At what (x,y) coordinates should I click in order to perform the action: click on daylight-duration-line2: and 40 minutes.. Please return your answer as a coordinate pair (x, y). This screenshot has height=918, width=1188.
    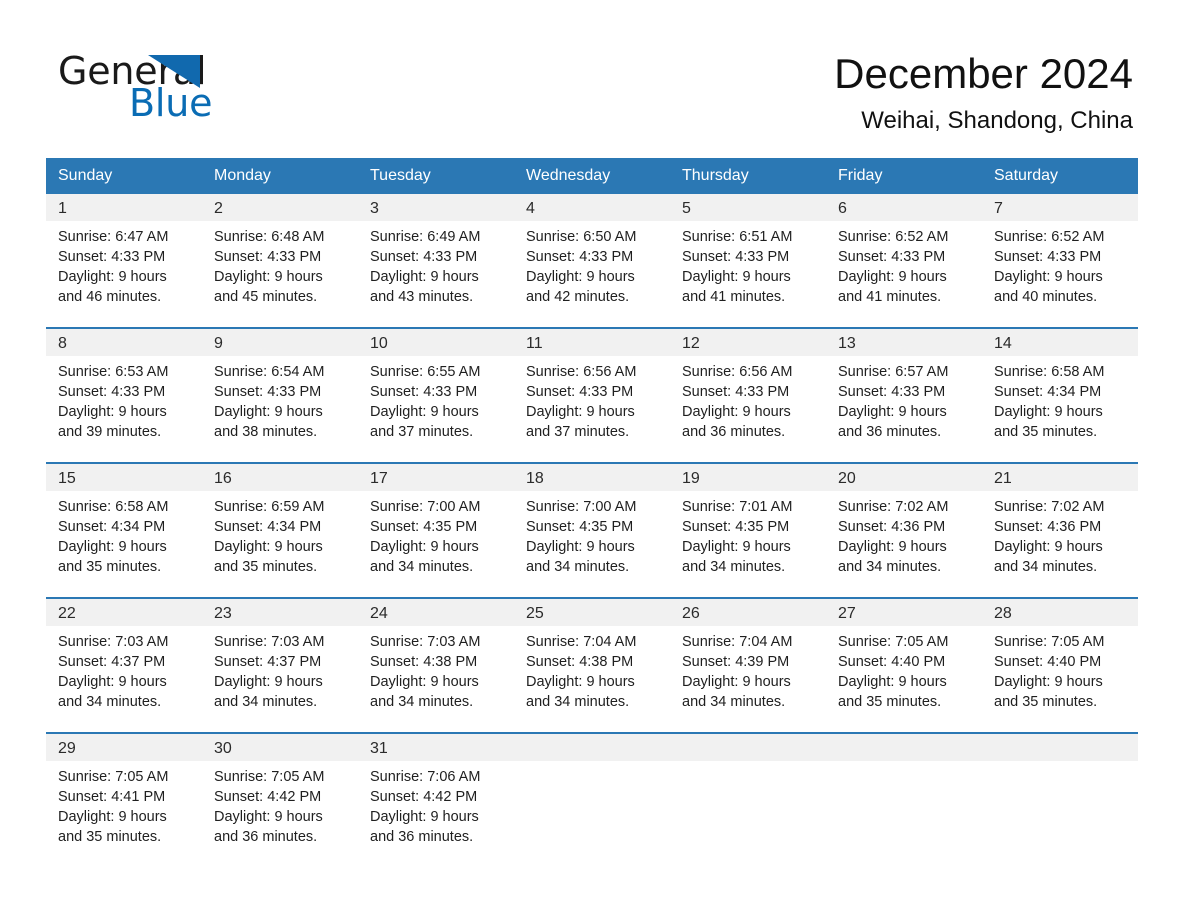
    Looking at the image, I should click on (1046, 297).